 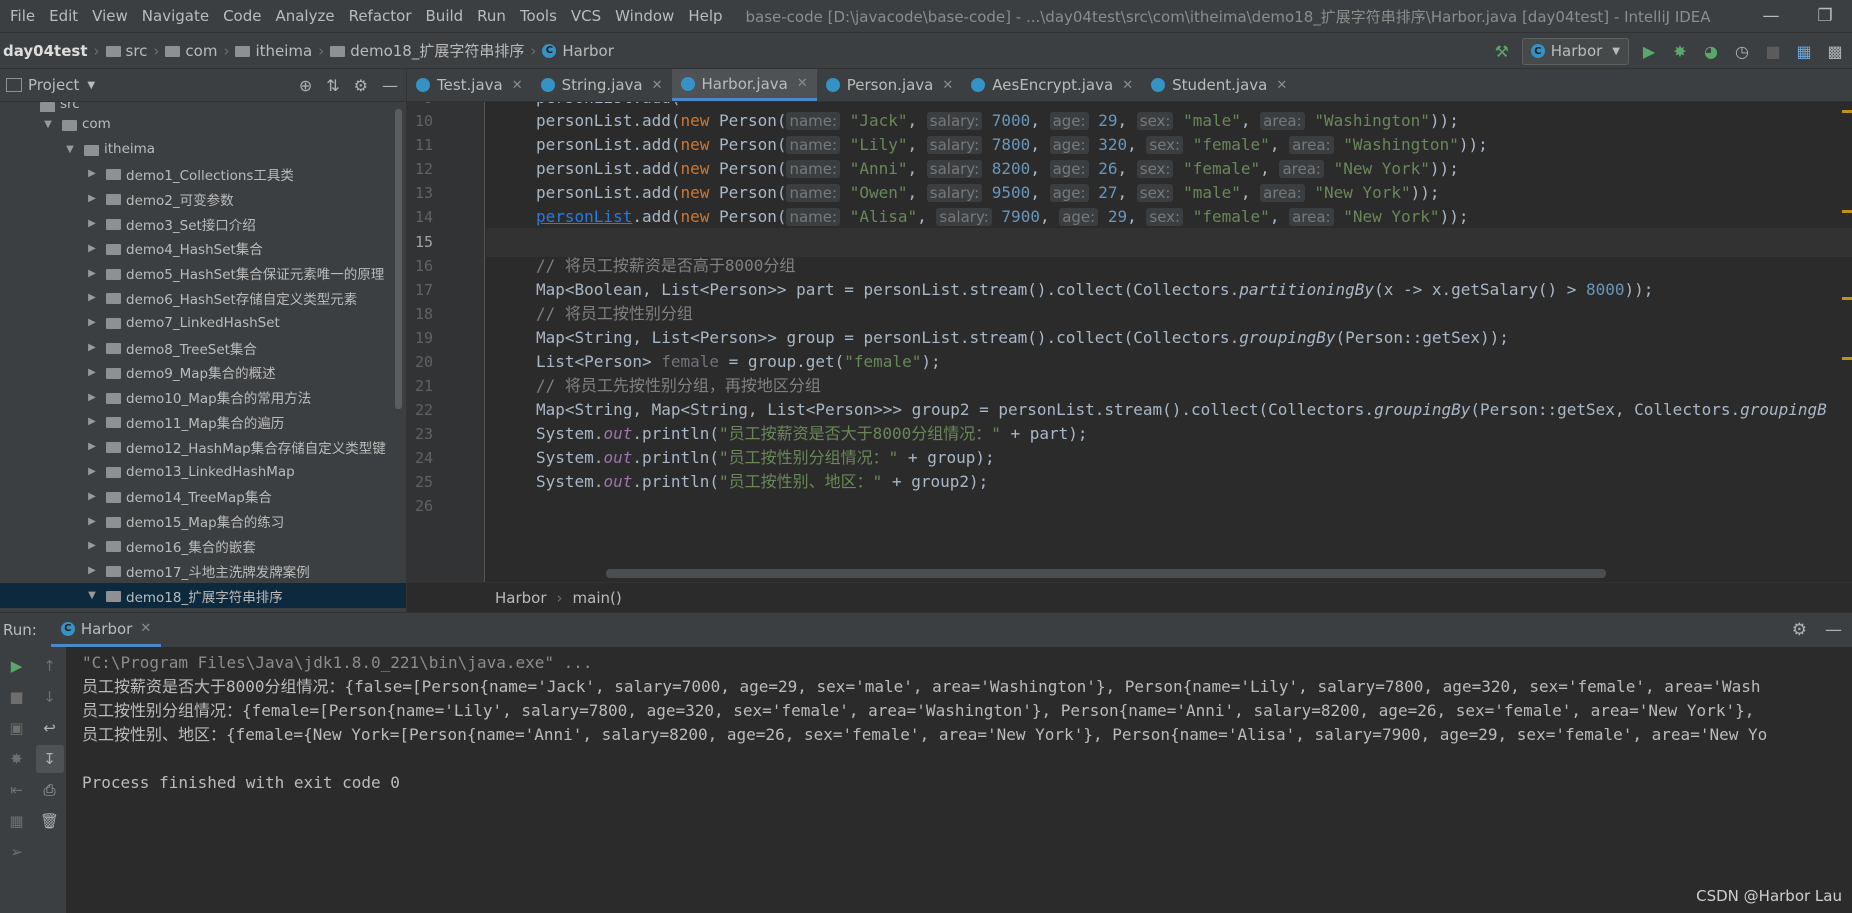 I want to click on menu-code: Code, so click(x=242, y=16).